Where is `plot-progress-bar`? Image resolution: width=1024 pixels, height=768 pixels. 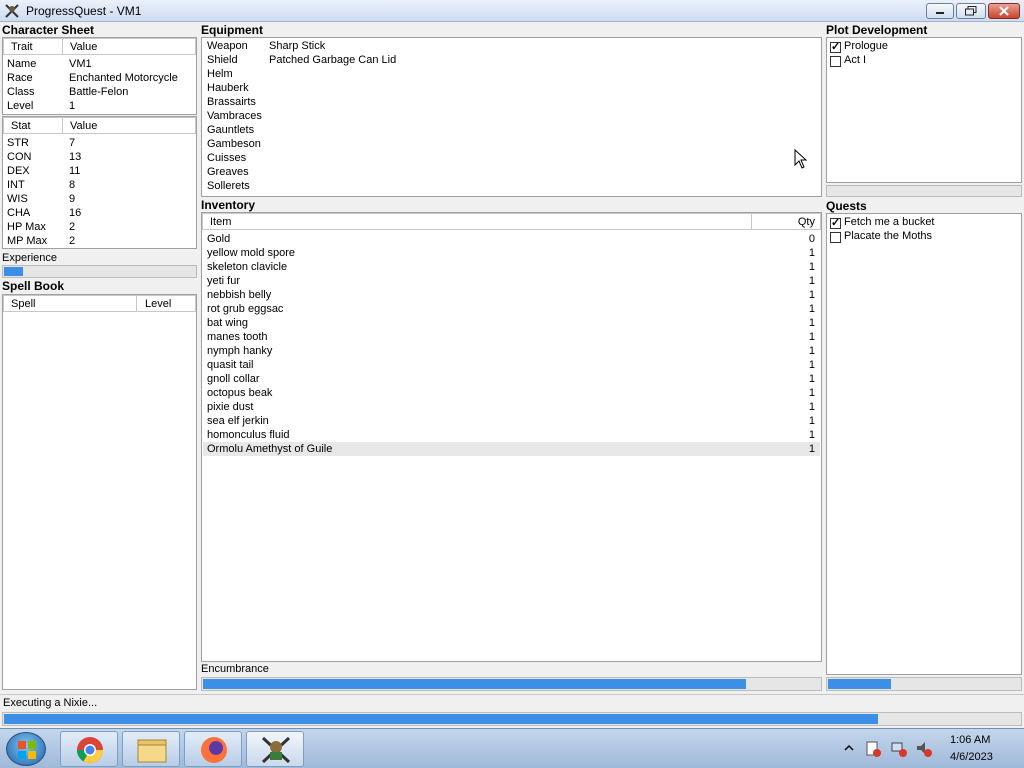 plot-progress-bar is located at coordinates (924, 191).